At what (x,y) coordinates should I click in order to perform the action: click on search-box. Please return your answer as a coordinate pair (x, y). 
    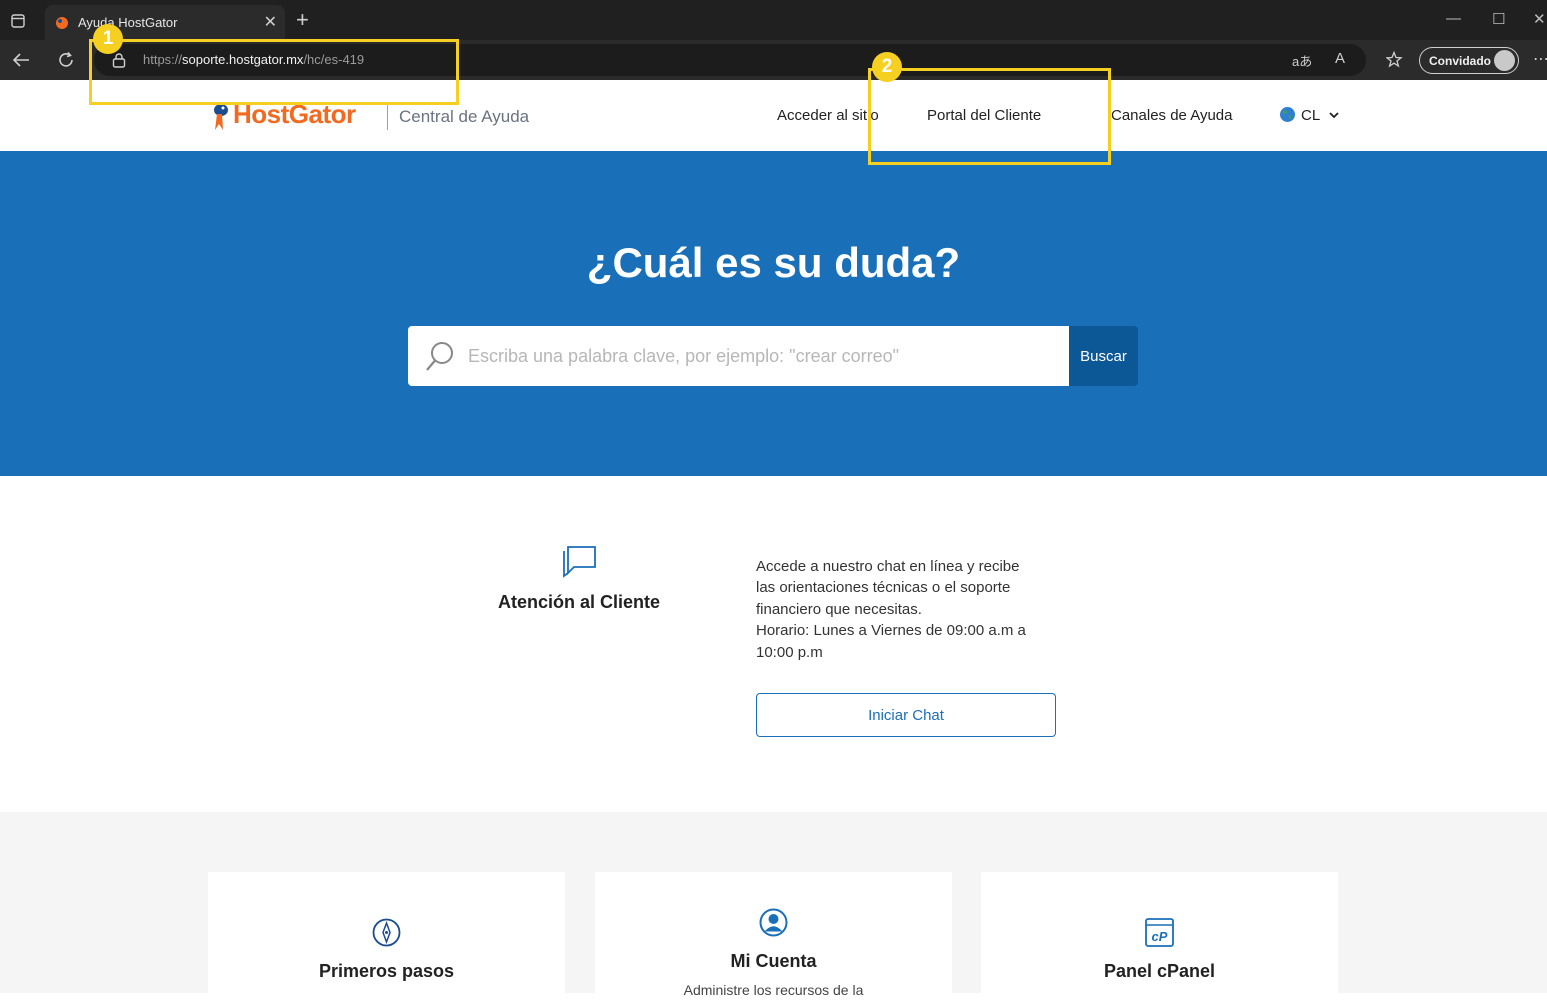
    Looking at the image, I should click on (738, 356).